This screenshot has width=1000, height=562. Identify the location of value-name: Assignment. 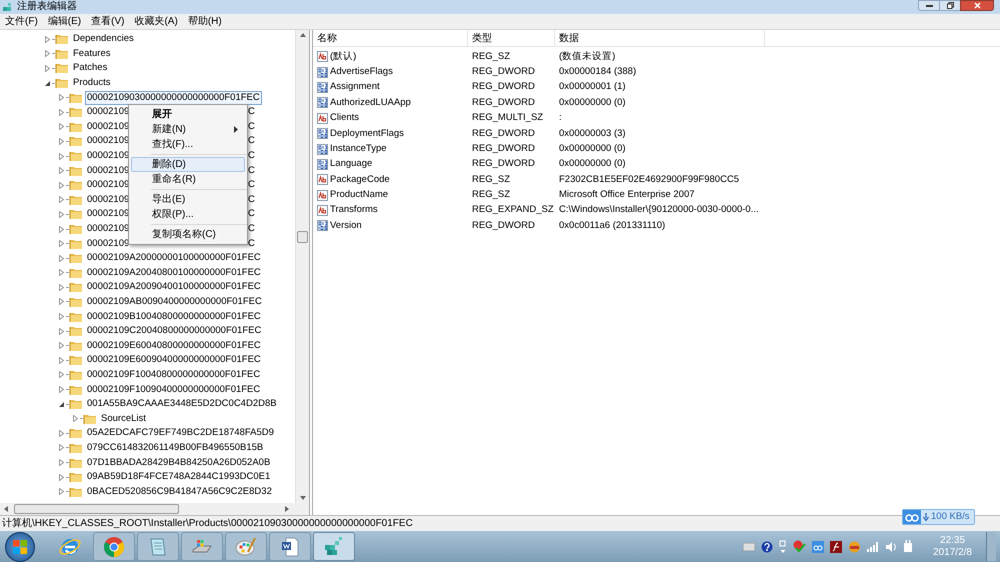
(355, 87).